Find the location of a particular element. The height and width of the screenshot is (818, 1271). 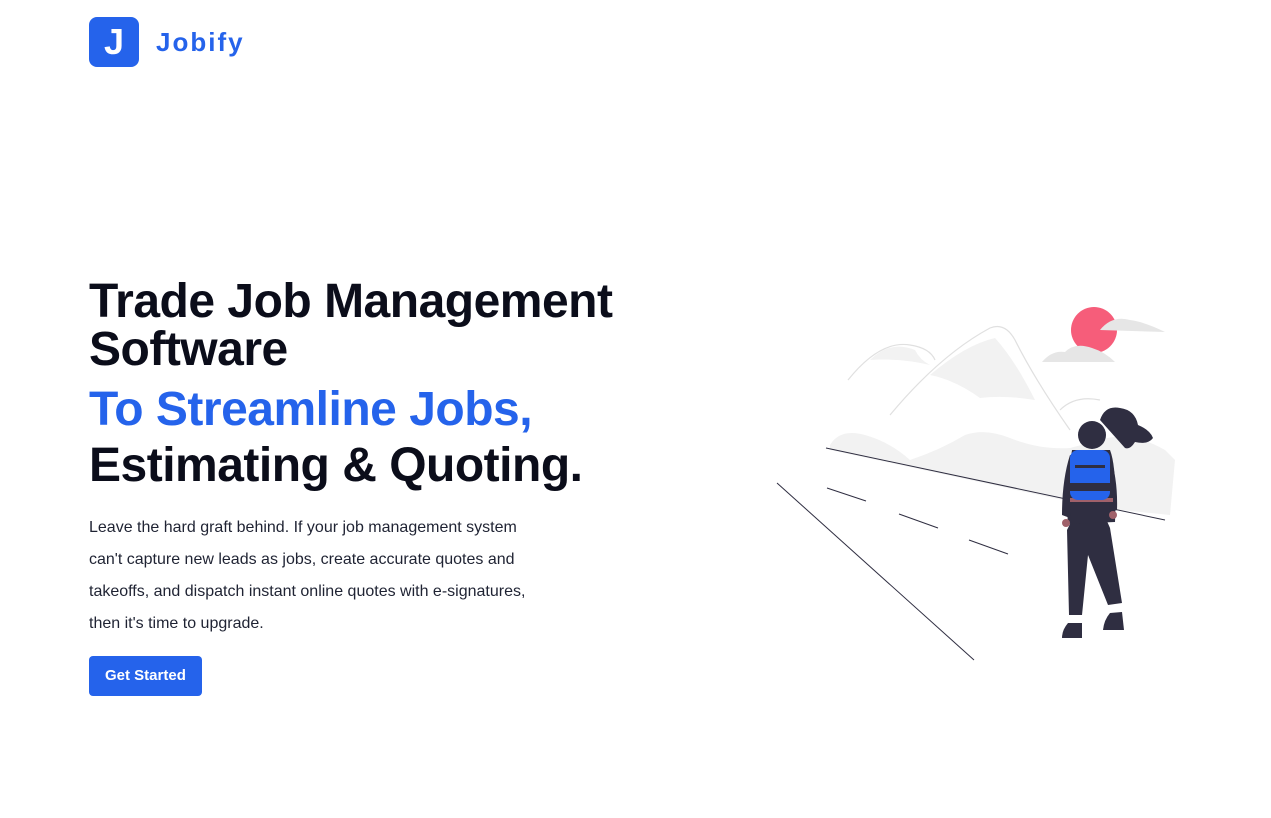

hiker-shoe-left is located at coordinates (1072, 630).